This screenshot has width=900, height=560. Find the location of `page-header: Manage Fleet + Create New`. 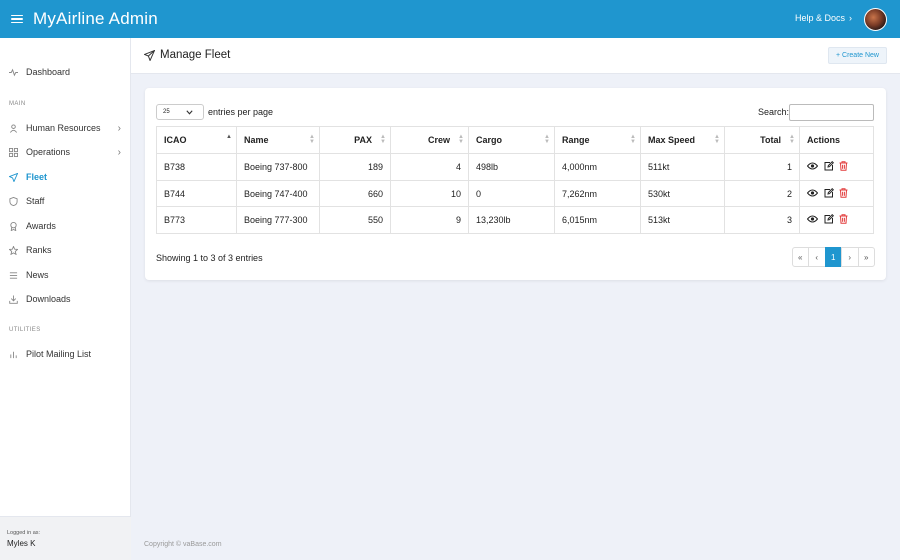

page-header: Manage Fleet + Create New is located at coordinates (515, 56).